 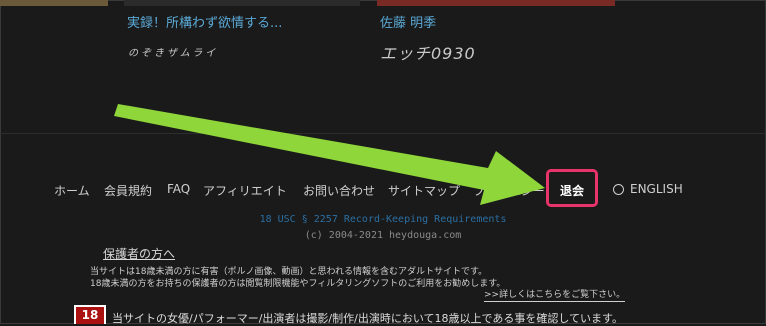 I want to click on badge-label: 18, so click(x=90, y=315).